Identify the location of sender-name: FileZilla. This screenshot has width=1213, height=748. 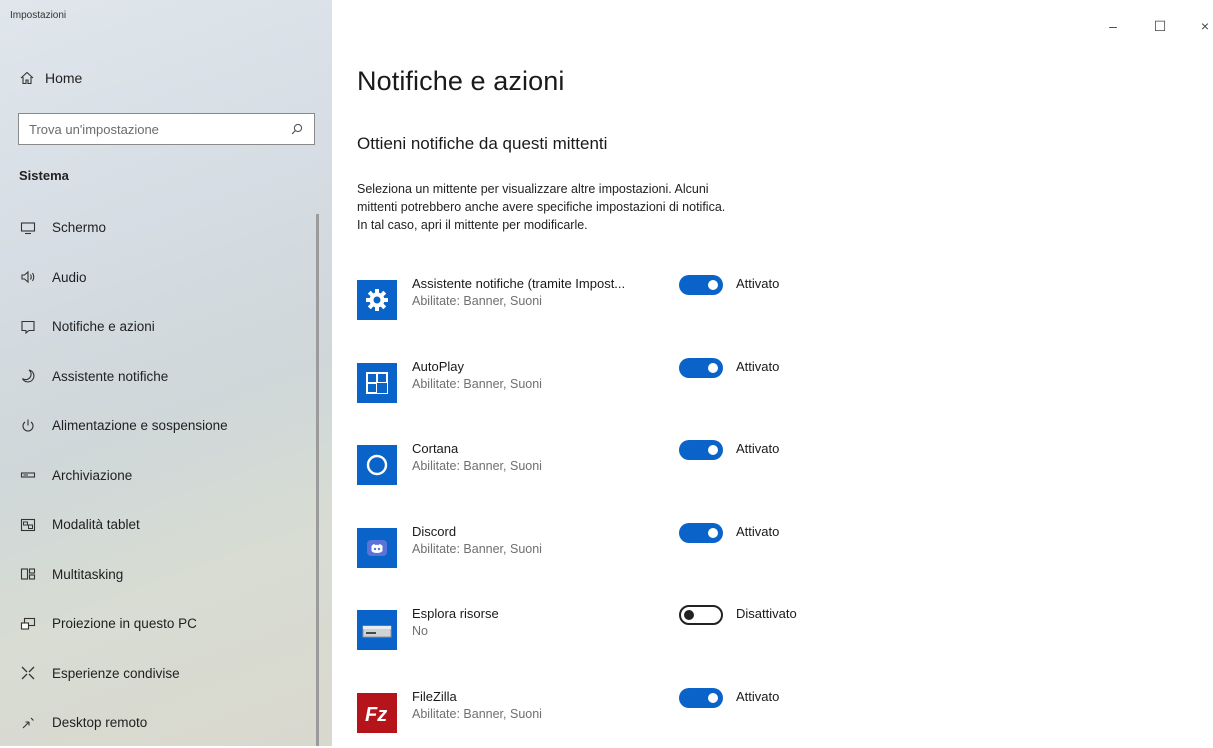
(434, 696).